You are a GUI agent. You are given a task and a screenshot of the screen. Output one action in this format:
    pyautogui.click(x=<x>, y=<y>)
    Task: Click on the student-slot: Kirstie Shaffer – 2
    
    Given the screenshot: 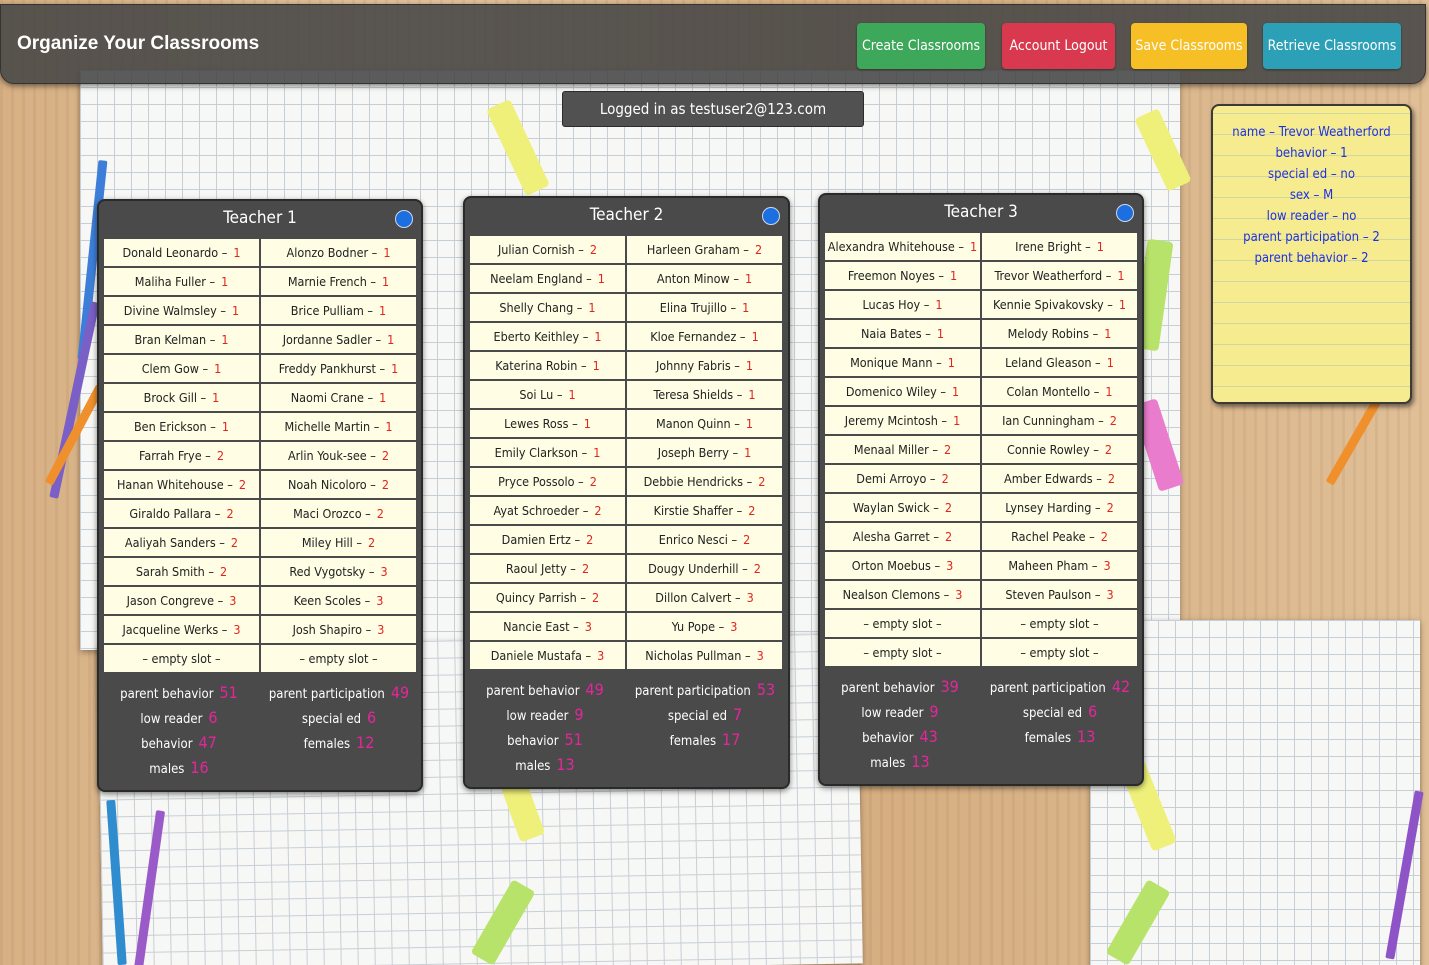 What is the action you would take?
    pyautogui.click(x=704, y=510)
    